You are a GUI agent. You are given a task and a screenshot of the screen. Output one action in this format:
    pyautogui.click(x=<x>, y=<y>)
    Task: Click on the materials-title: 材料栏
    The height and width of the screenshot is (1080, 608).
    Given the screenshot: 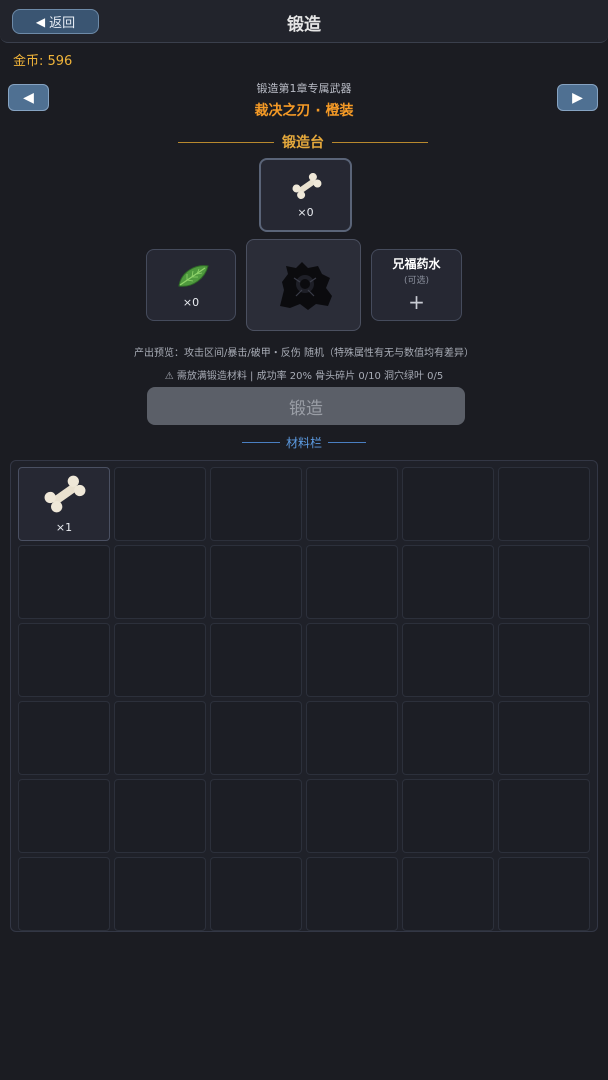 What is the action you would take?
    pyautogui.click(x=304, y=442)
    